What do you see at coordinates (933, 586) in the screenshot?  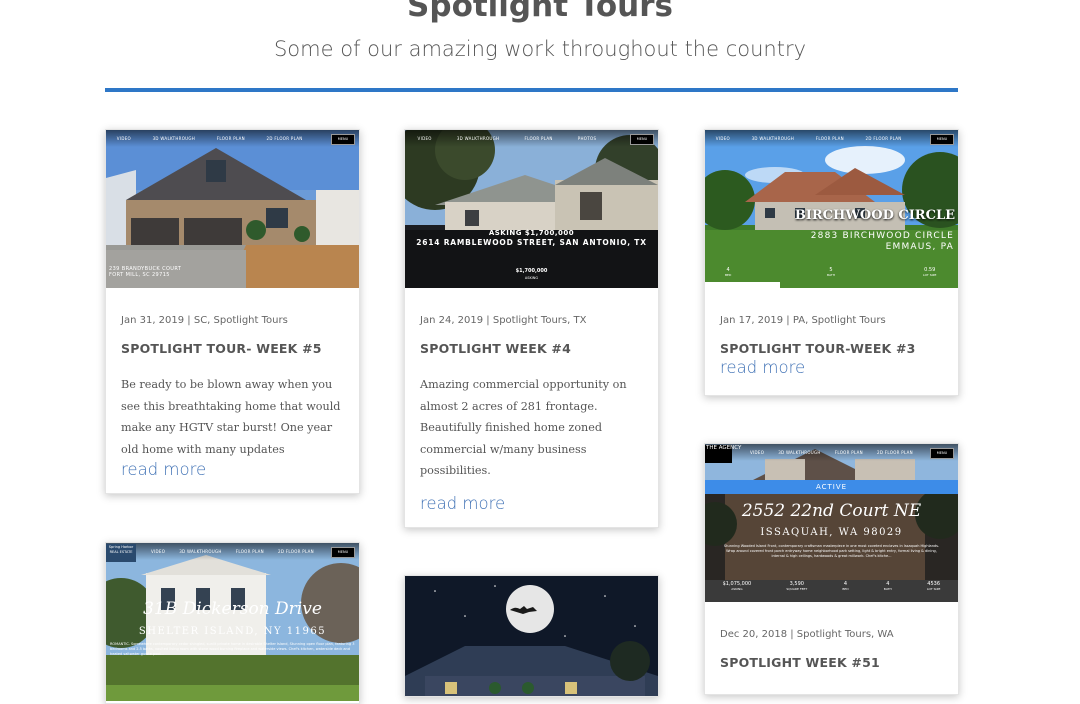 I see `thumb-stat-lot: 4536 LOT SIZE` at bounding box center [933, 586].